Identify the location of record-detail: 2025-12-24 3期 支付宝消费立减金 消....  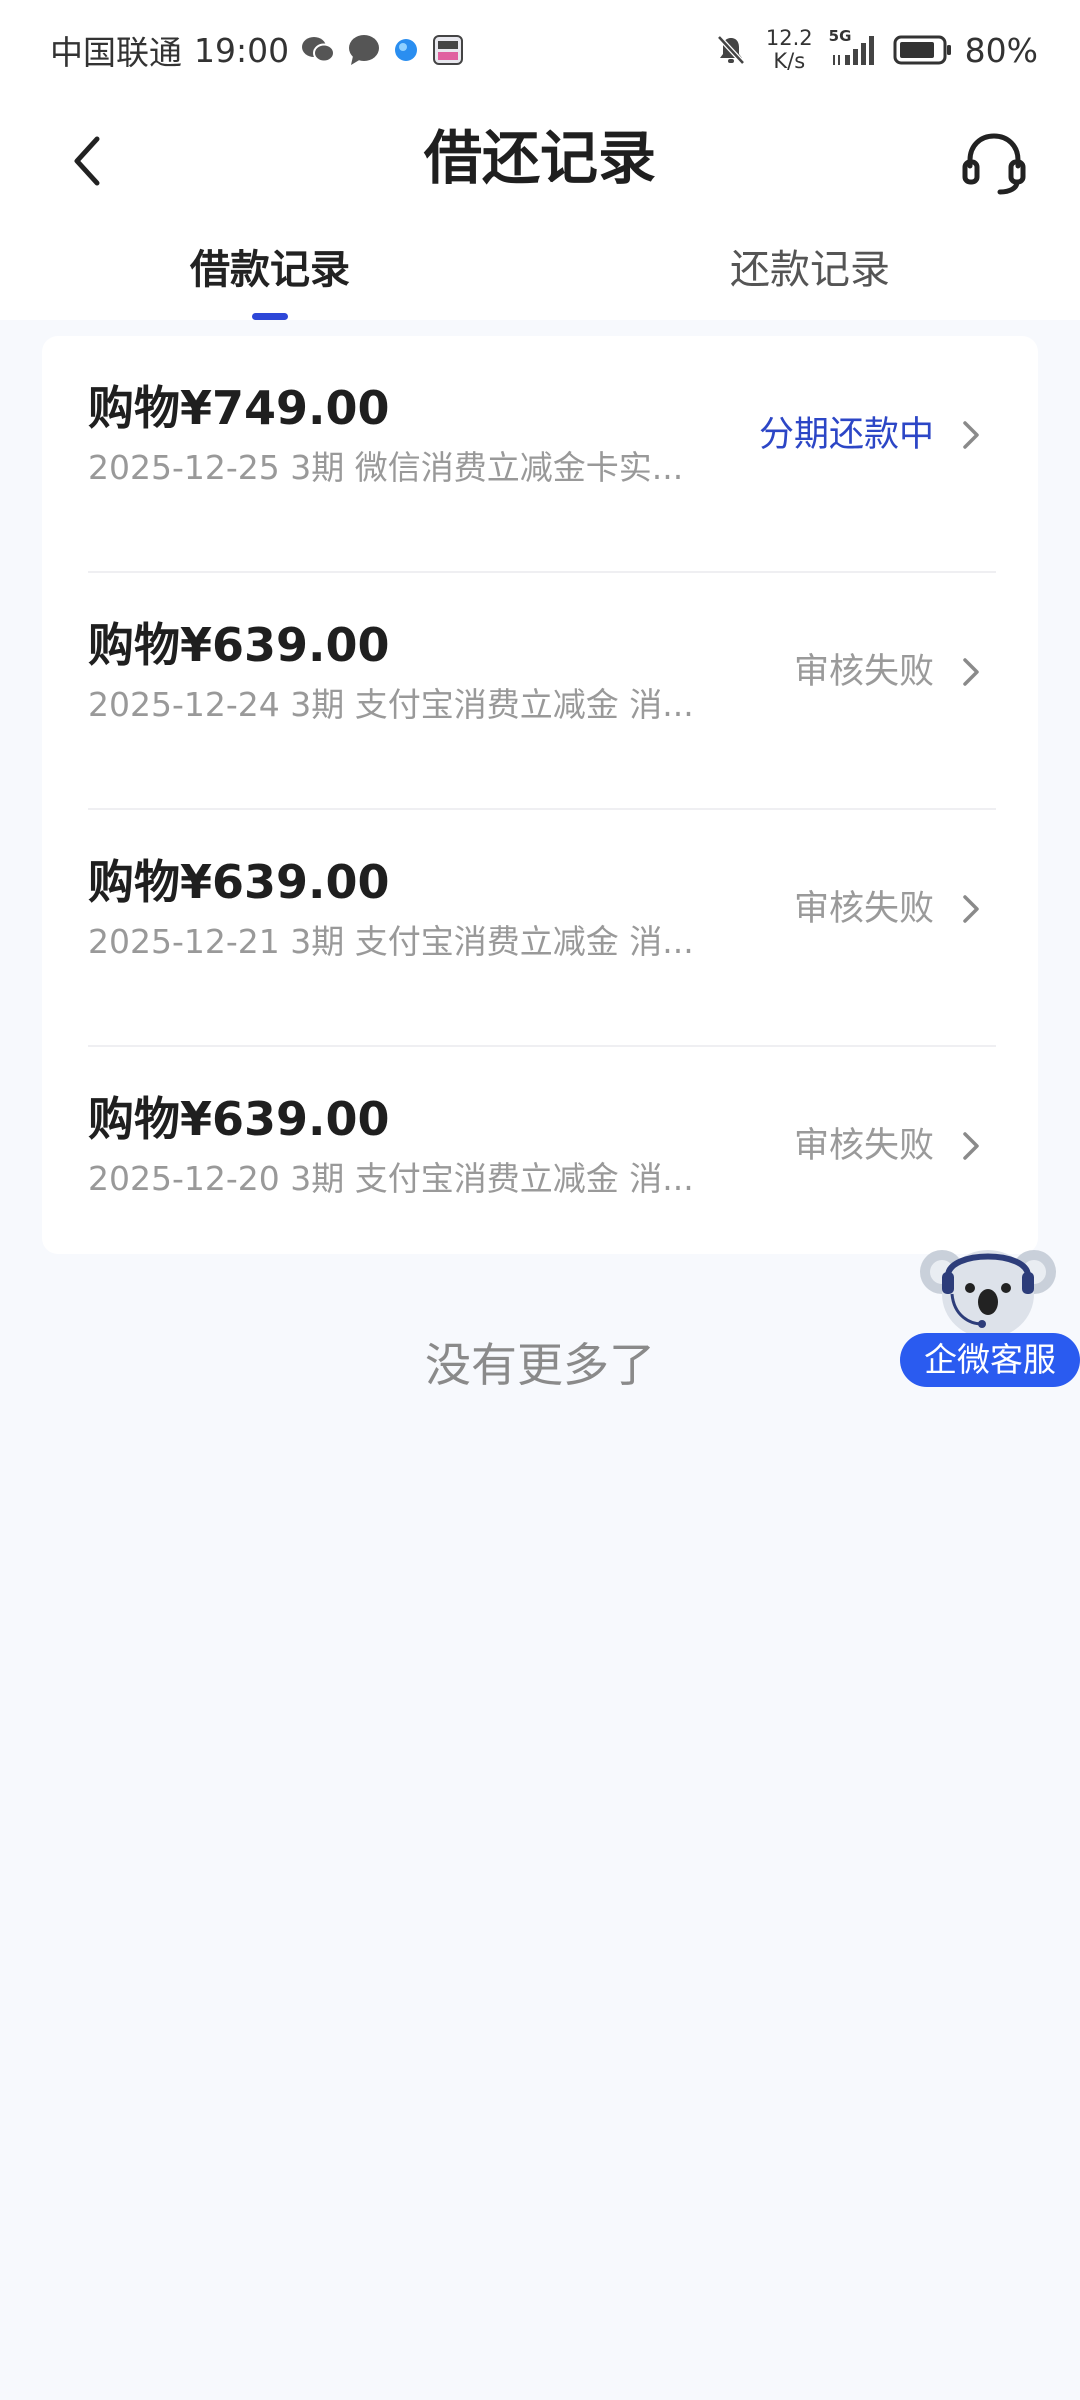
(391, 704).